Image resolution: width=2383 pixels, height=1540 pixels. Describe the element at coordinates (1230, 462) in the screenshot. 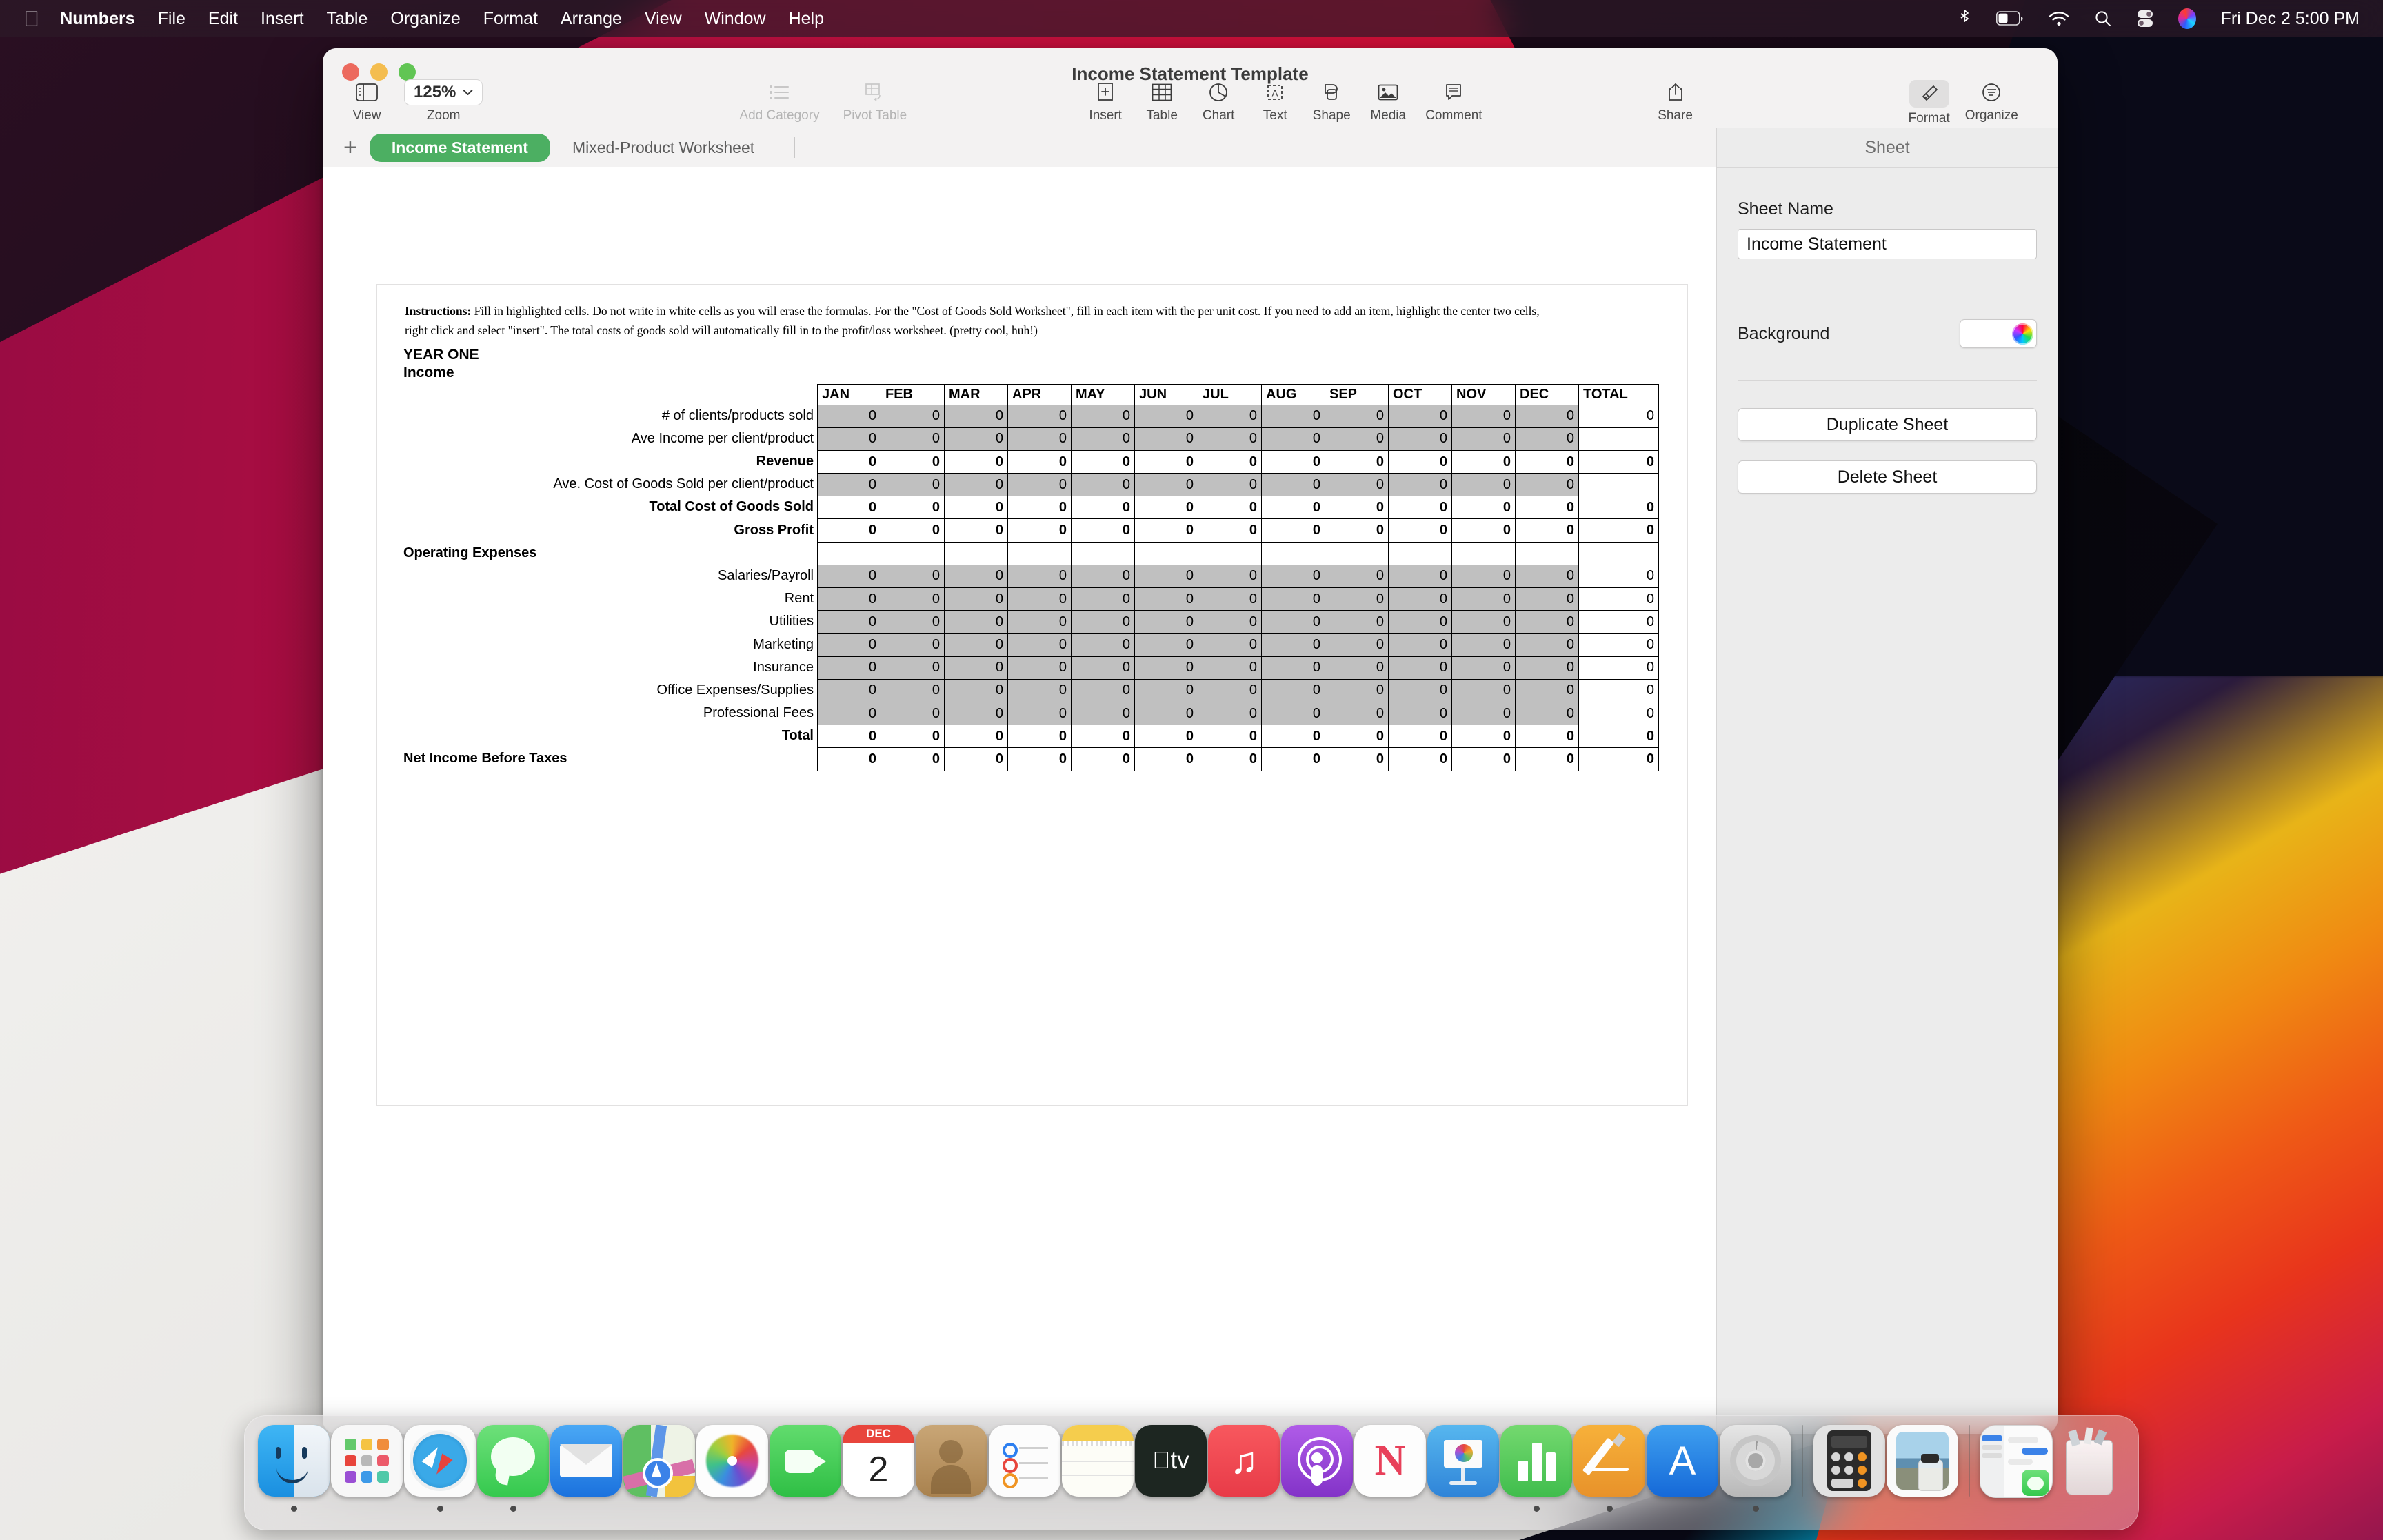

I see `cell-jul-r2: 0` at that location.